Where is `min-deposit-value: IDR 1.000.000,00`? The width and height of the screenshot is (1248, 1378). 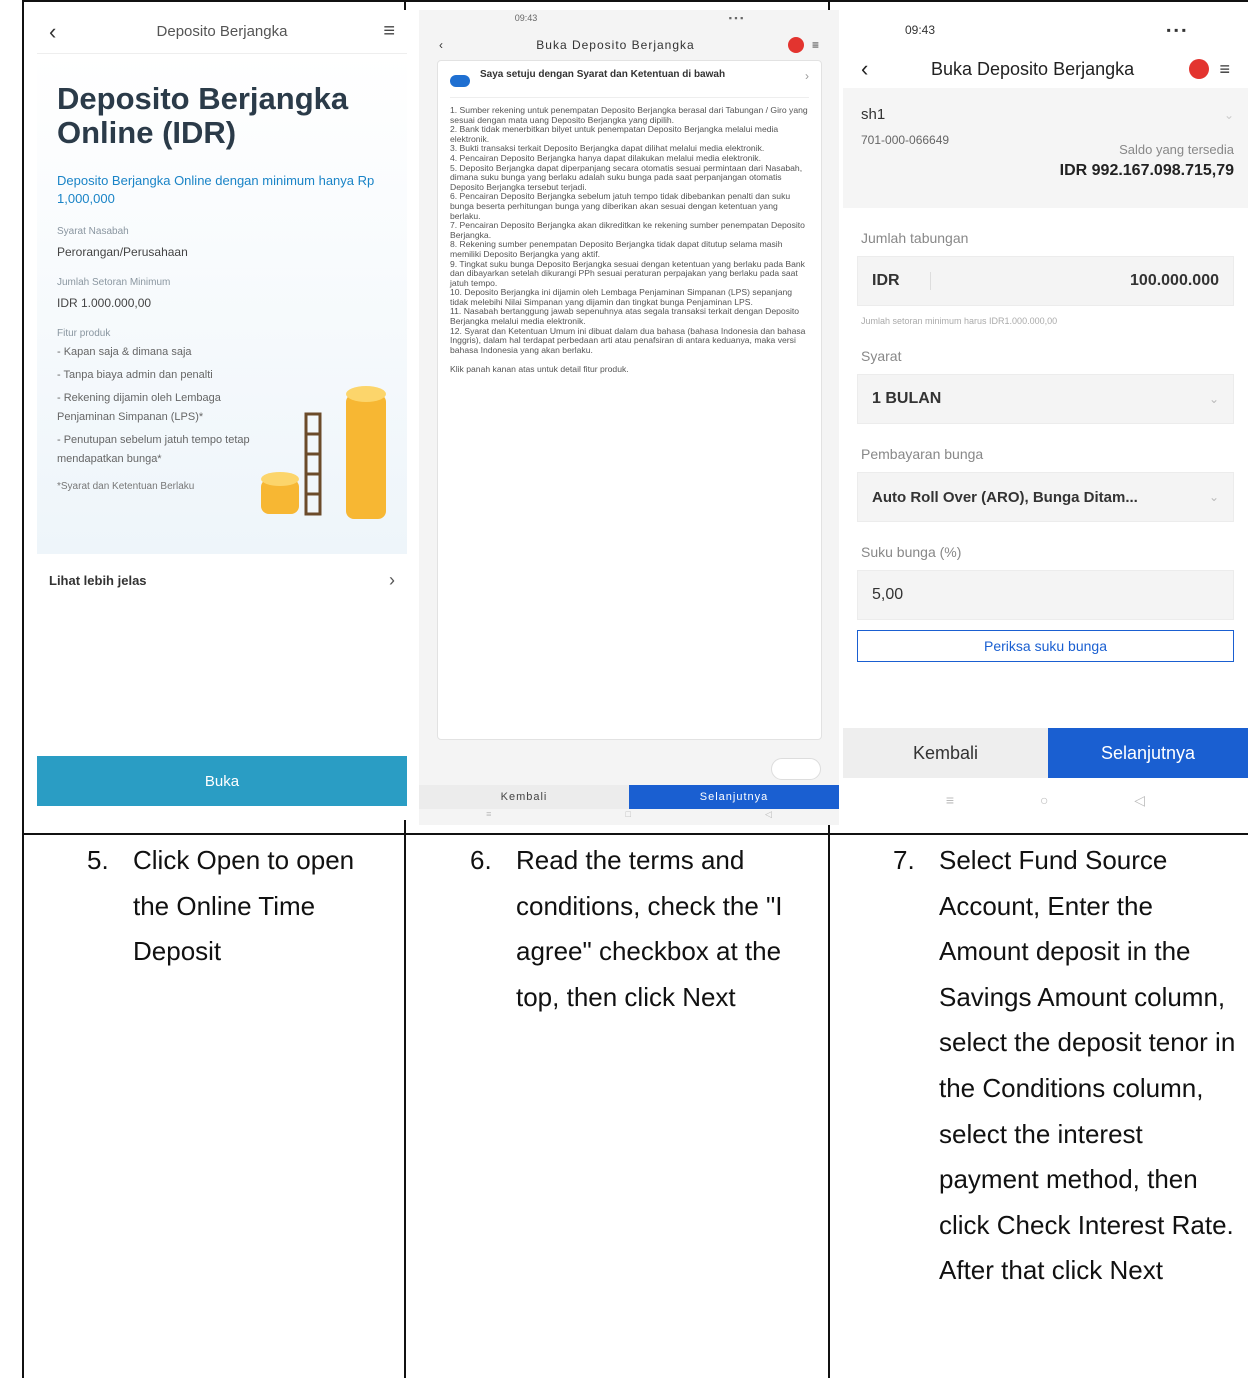
min-deposit-value: IDR 1.000.000,00 is located at coordinates (104, 303).